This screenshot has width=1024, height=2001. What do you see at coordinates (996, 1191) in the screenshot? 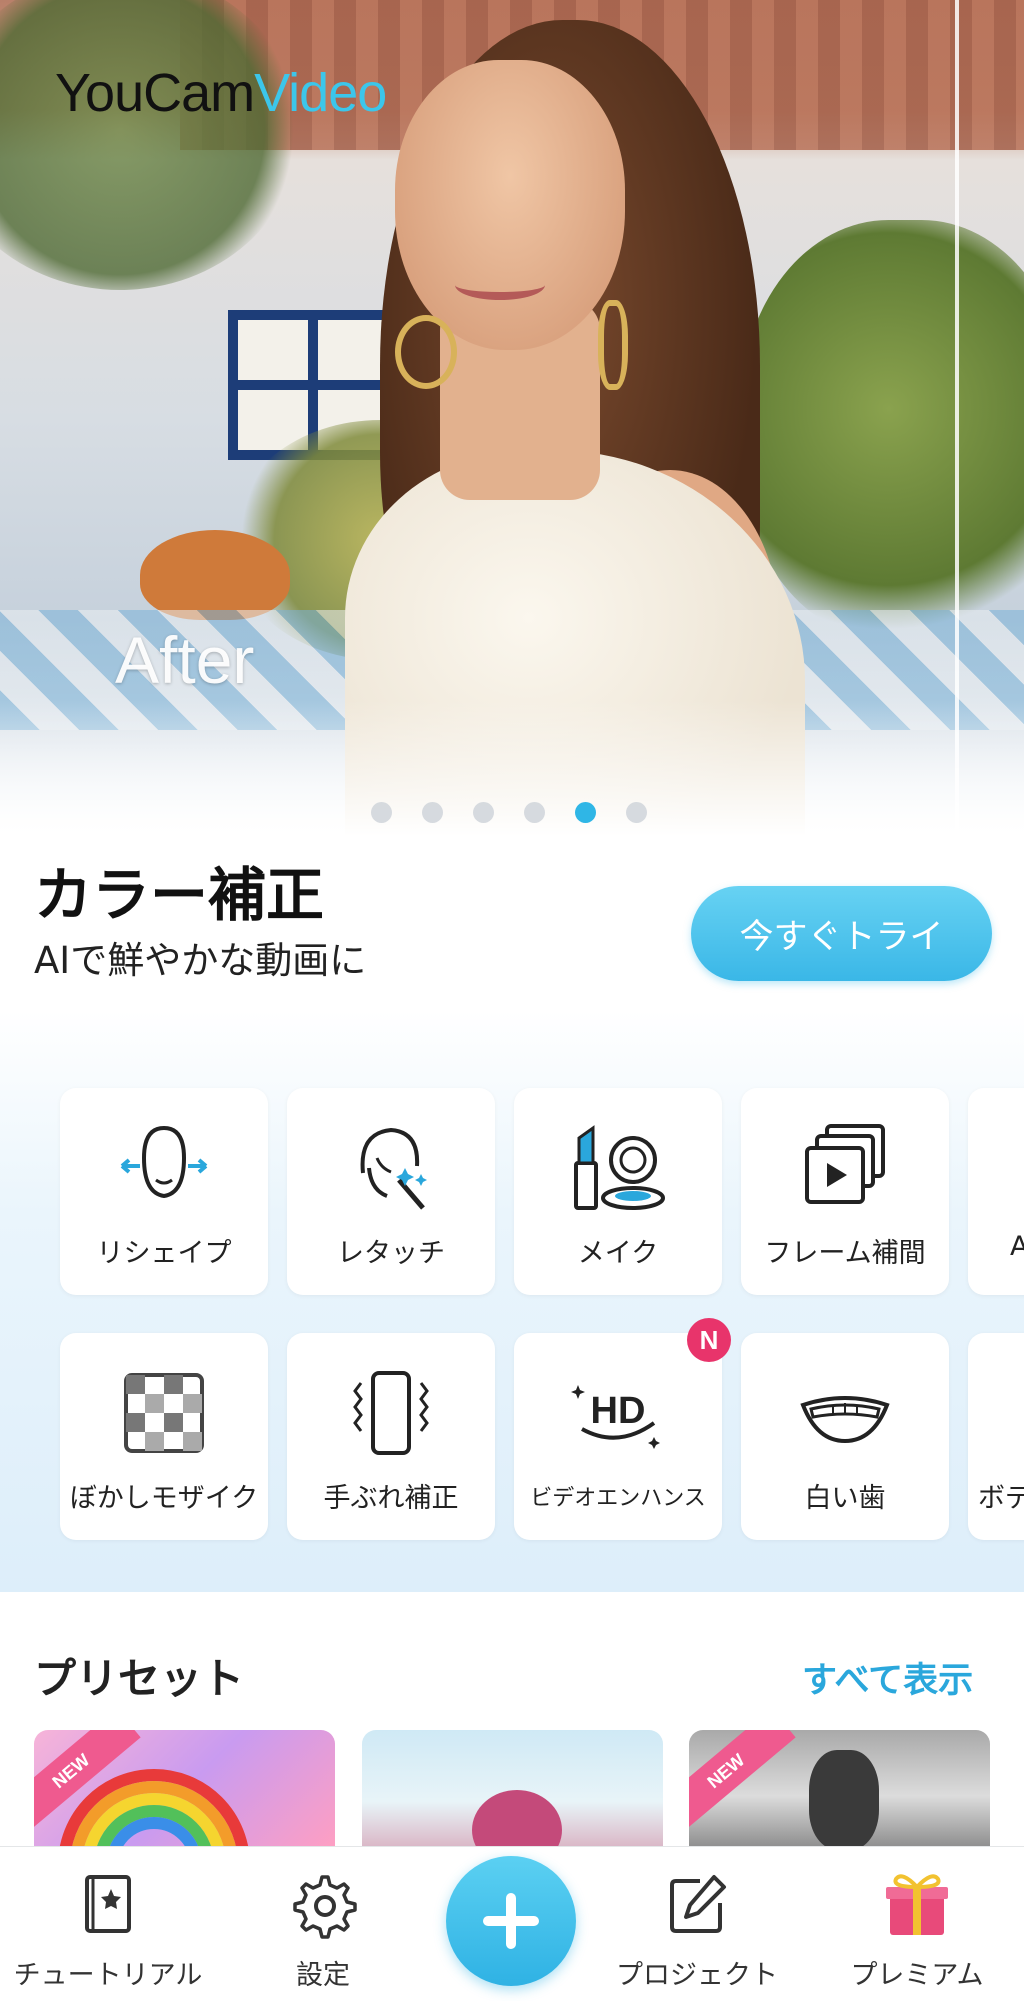
I see `tool-partial: A` at bounding box center [996, 1191].